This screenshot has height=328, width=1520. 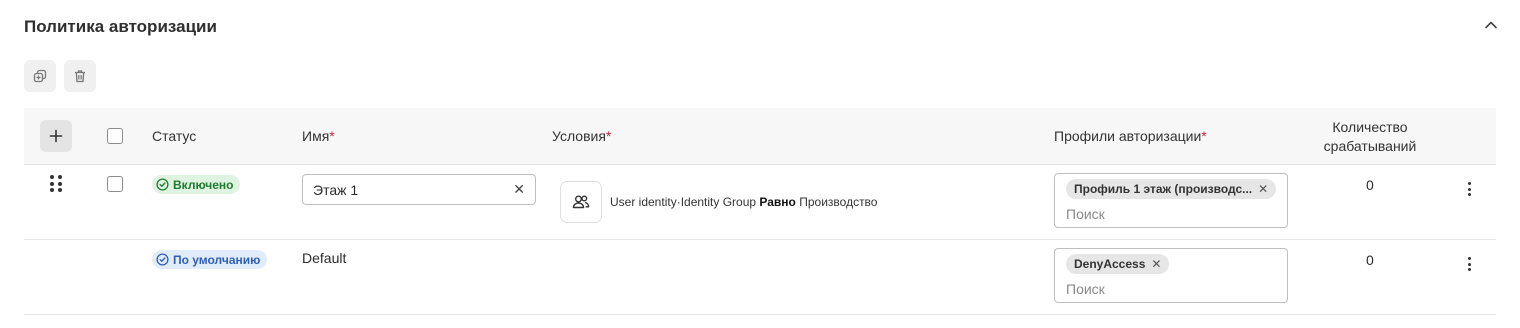 I want to click on rule-name-input: Этаж 1 ✕, so click(x=419, y=189).